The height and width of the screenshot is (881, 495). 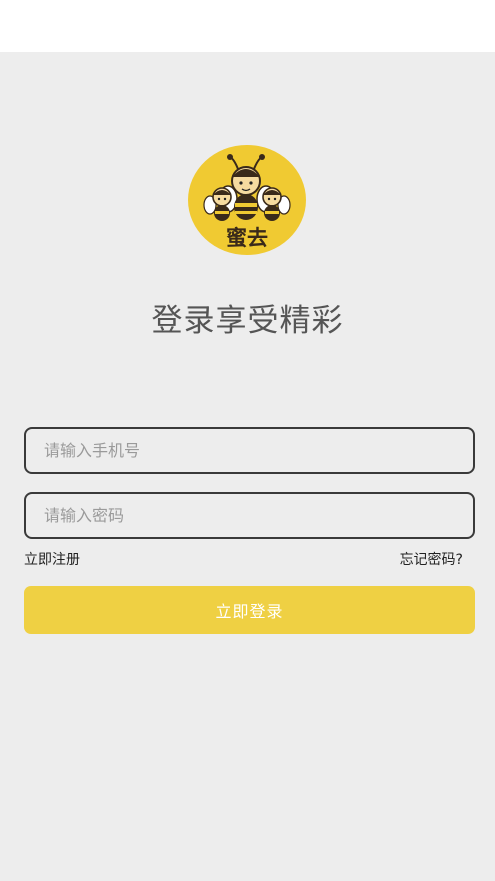 I want to click on status-bar, so click(x=247, y=26).